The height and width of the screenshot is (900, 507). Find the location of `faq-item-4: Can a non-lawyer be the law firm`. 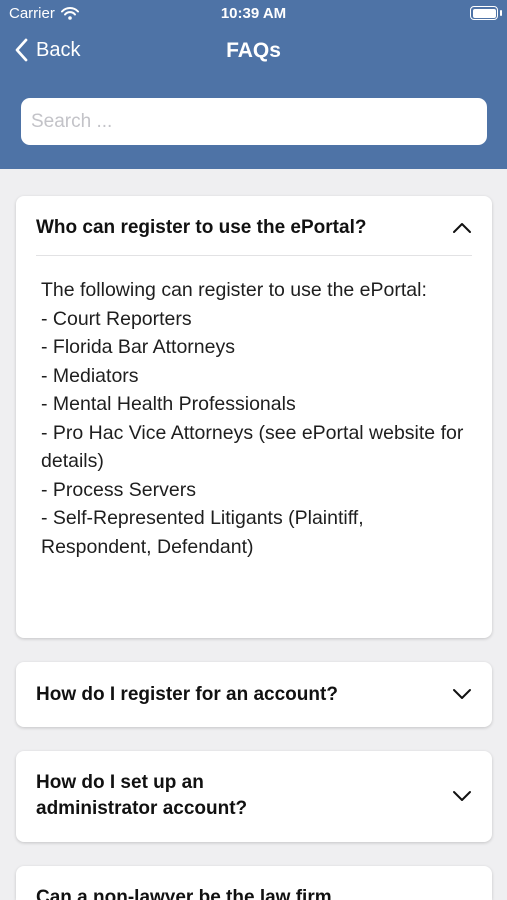

faq-item-4: Can a non-lawyer be the law firm is located at coordinates (254, 883).